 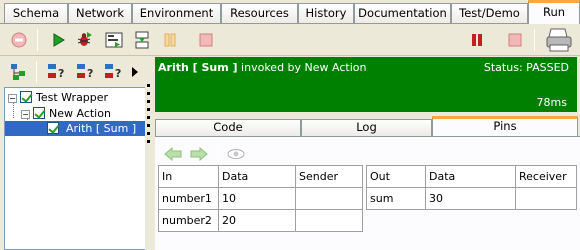 I want to click on tab-log: Log, so click(x=366, y=127).